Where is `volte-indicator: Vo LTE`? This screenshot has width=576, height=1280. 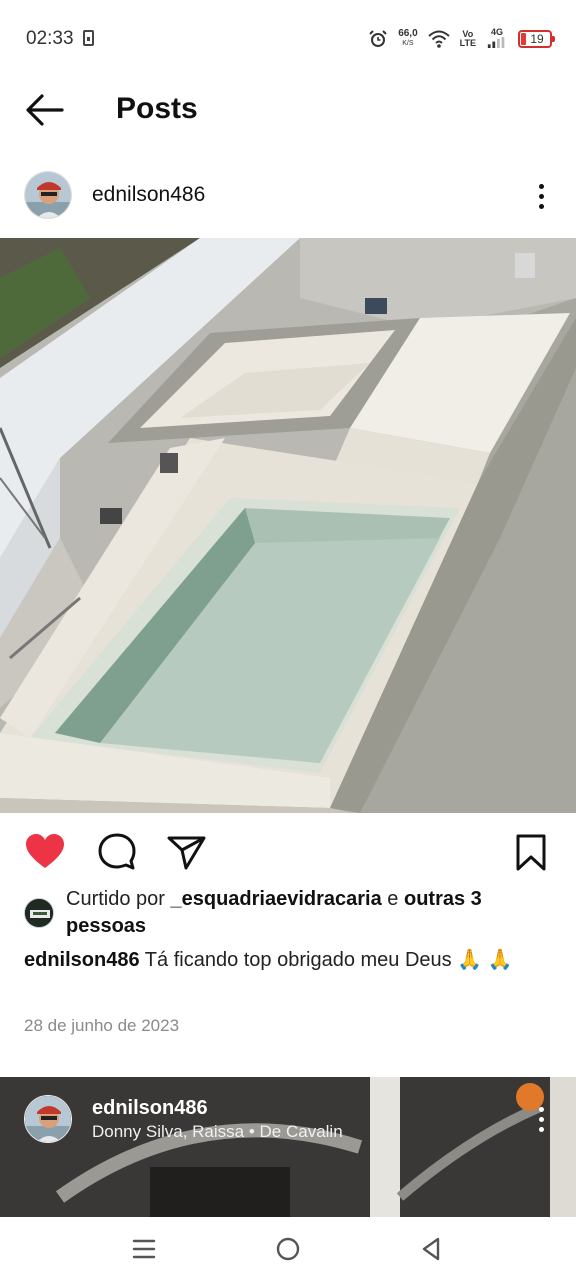 volte-indicator: Vo LTE is located at coordinates (468, 39).